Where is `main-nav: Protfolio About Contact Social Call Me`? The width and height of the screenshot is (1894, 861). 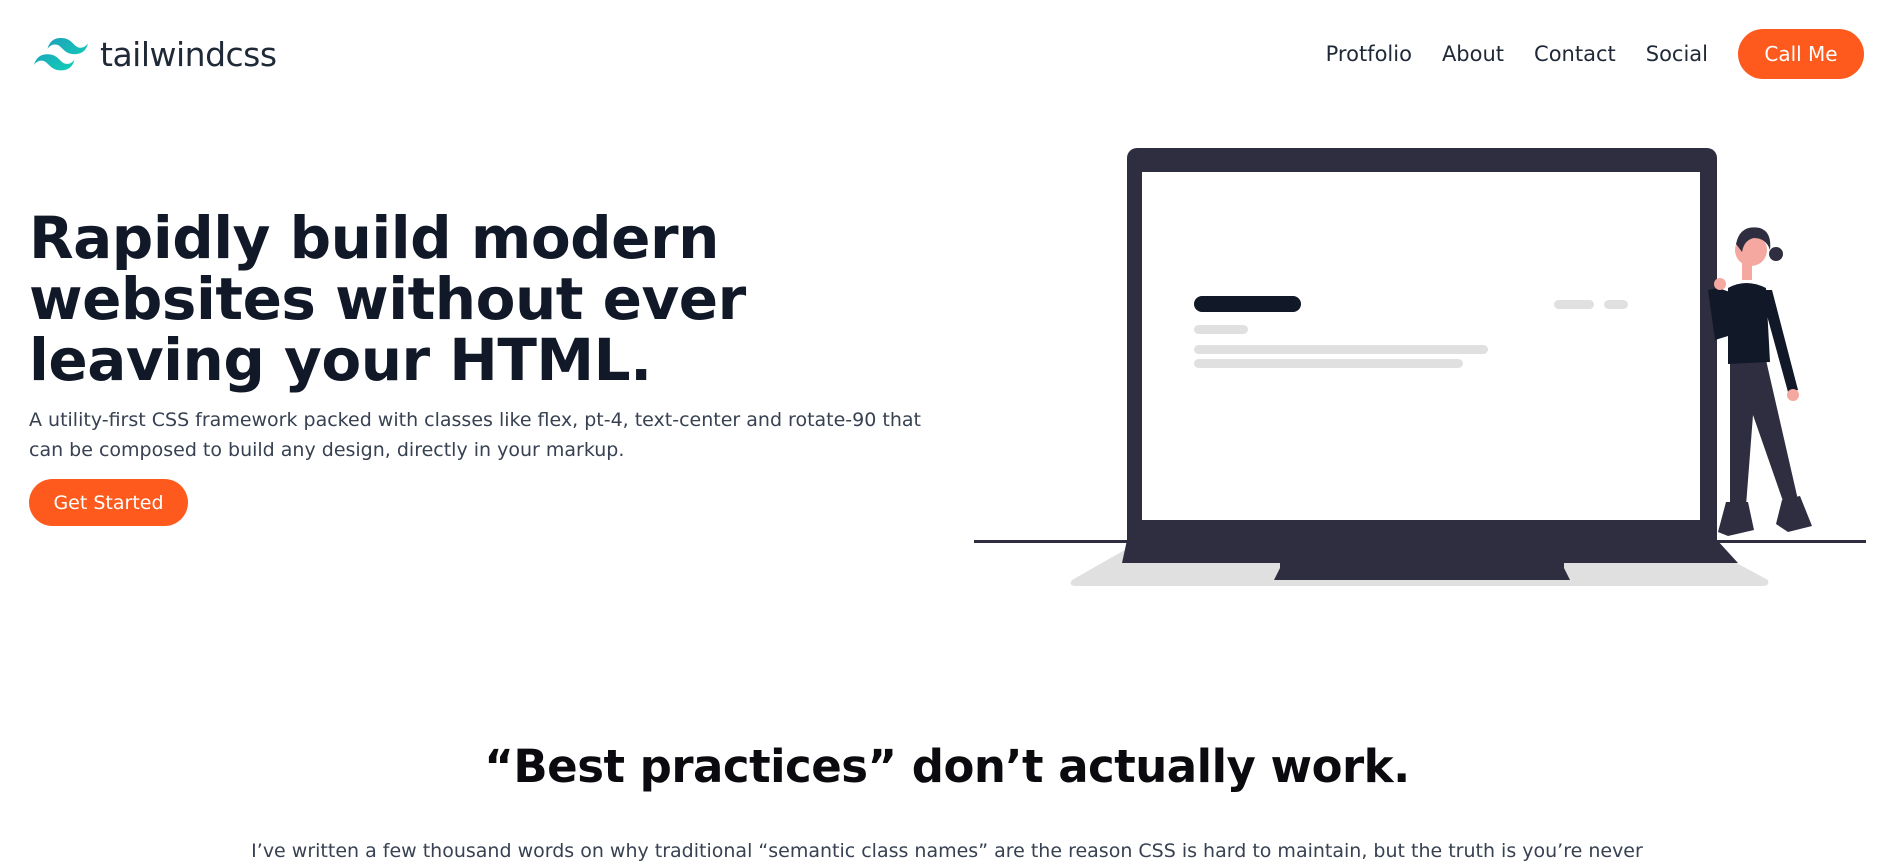 main-nav: Protfolio About Contact Social Call Me is located at coordinates (1595, 54).